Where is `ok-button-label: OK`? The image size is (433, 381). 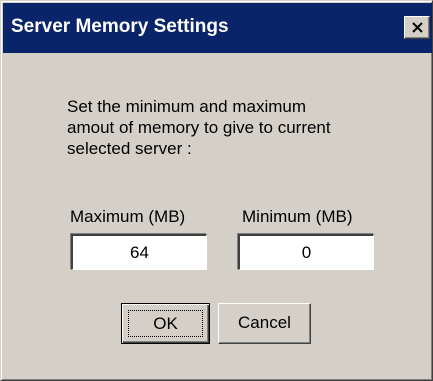
ok-button-label: OK is located at coordinates (165, 323).